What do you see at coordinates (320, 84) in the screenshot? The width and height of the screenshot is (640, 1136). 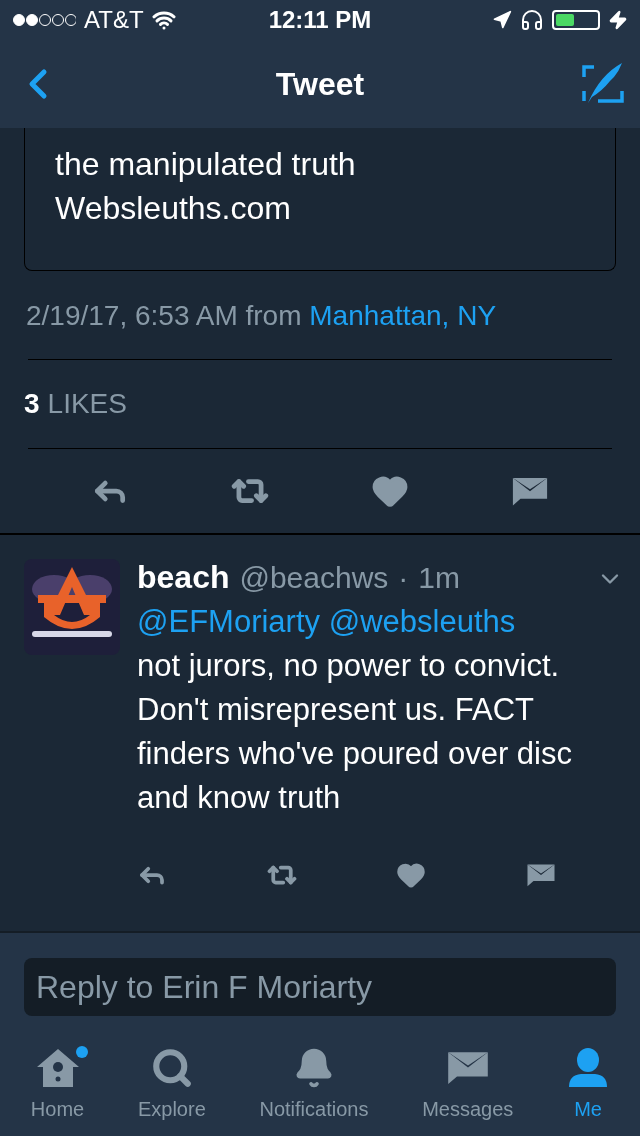 I see `window-title: Tweet` at bounding box center [320, 84].